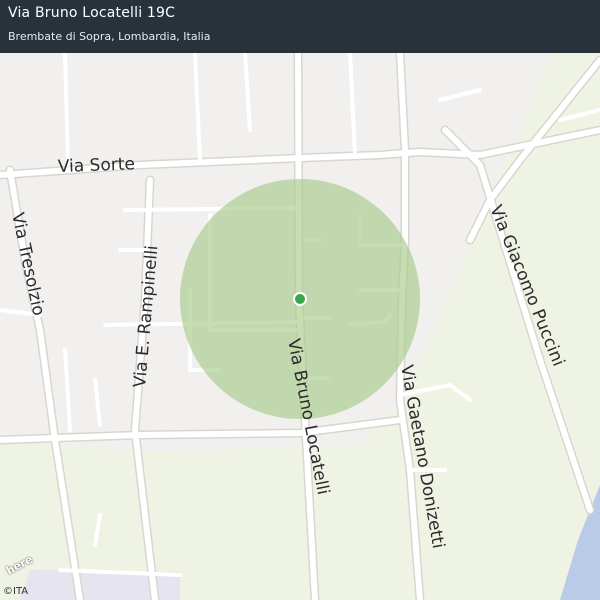 The image size is (600, 600). I want to click on copyright-text: ©ITA, so click(16, 591).